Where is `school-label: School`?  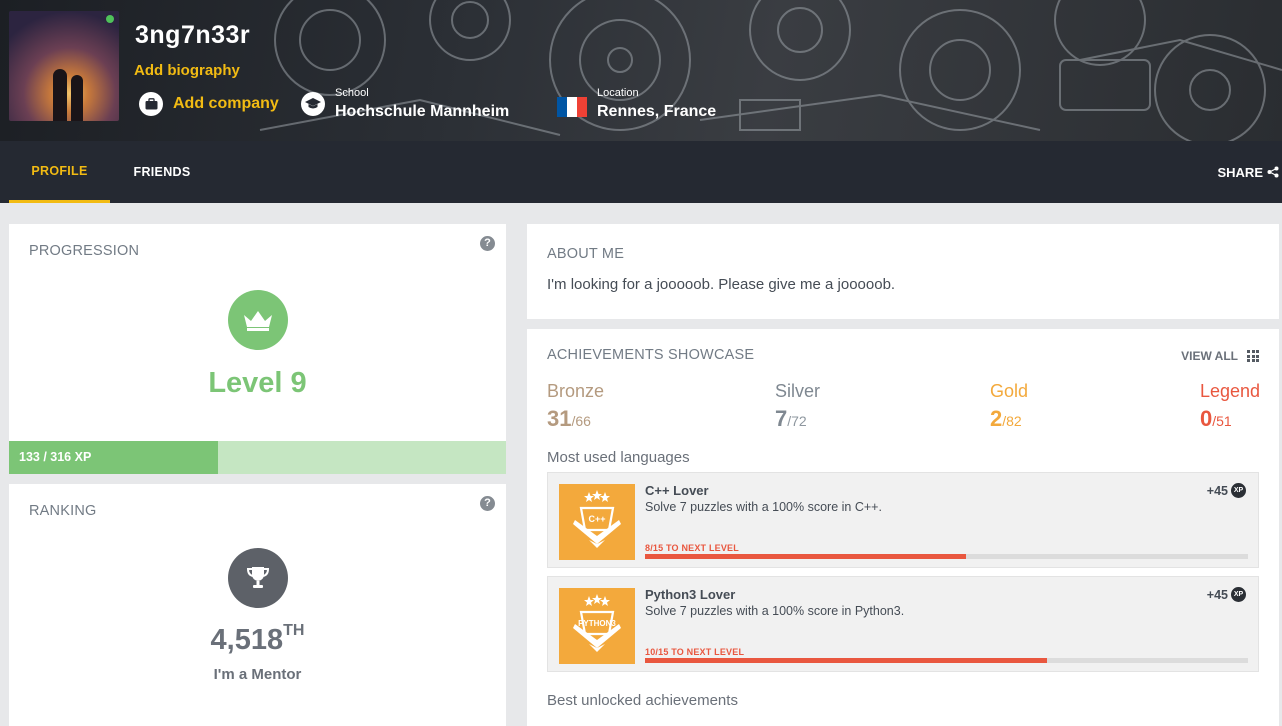 school-label: School is located at coordinates (352, 92).